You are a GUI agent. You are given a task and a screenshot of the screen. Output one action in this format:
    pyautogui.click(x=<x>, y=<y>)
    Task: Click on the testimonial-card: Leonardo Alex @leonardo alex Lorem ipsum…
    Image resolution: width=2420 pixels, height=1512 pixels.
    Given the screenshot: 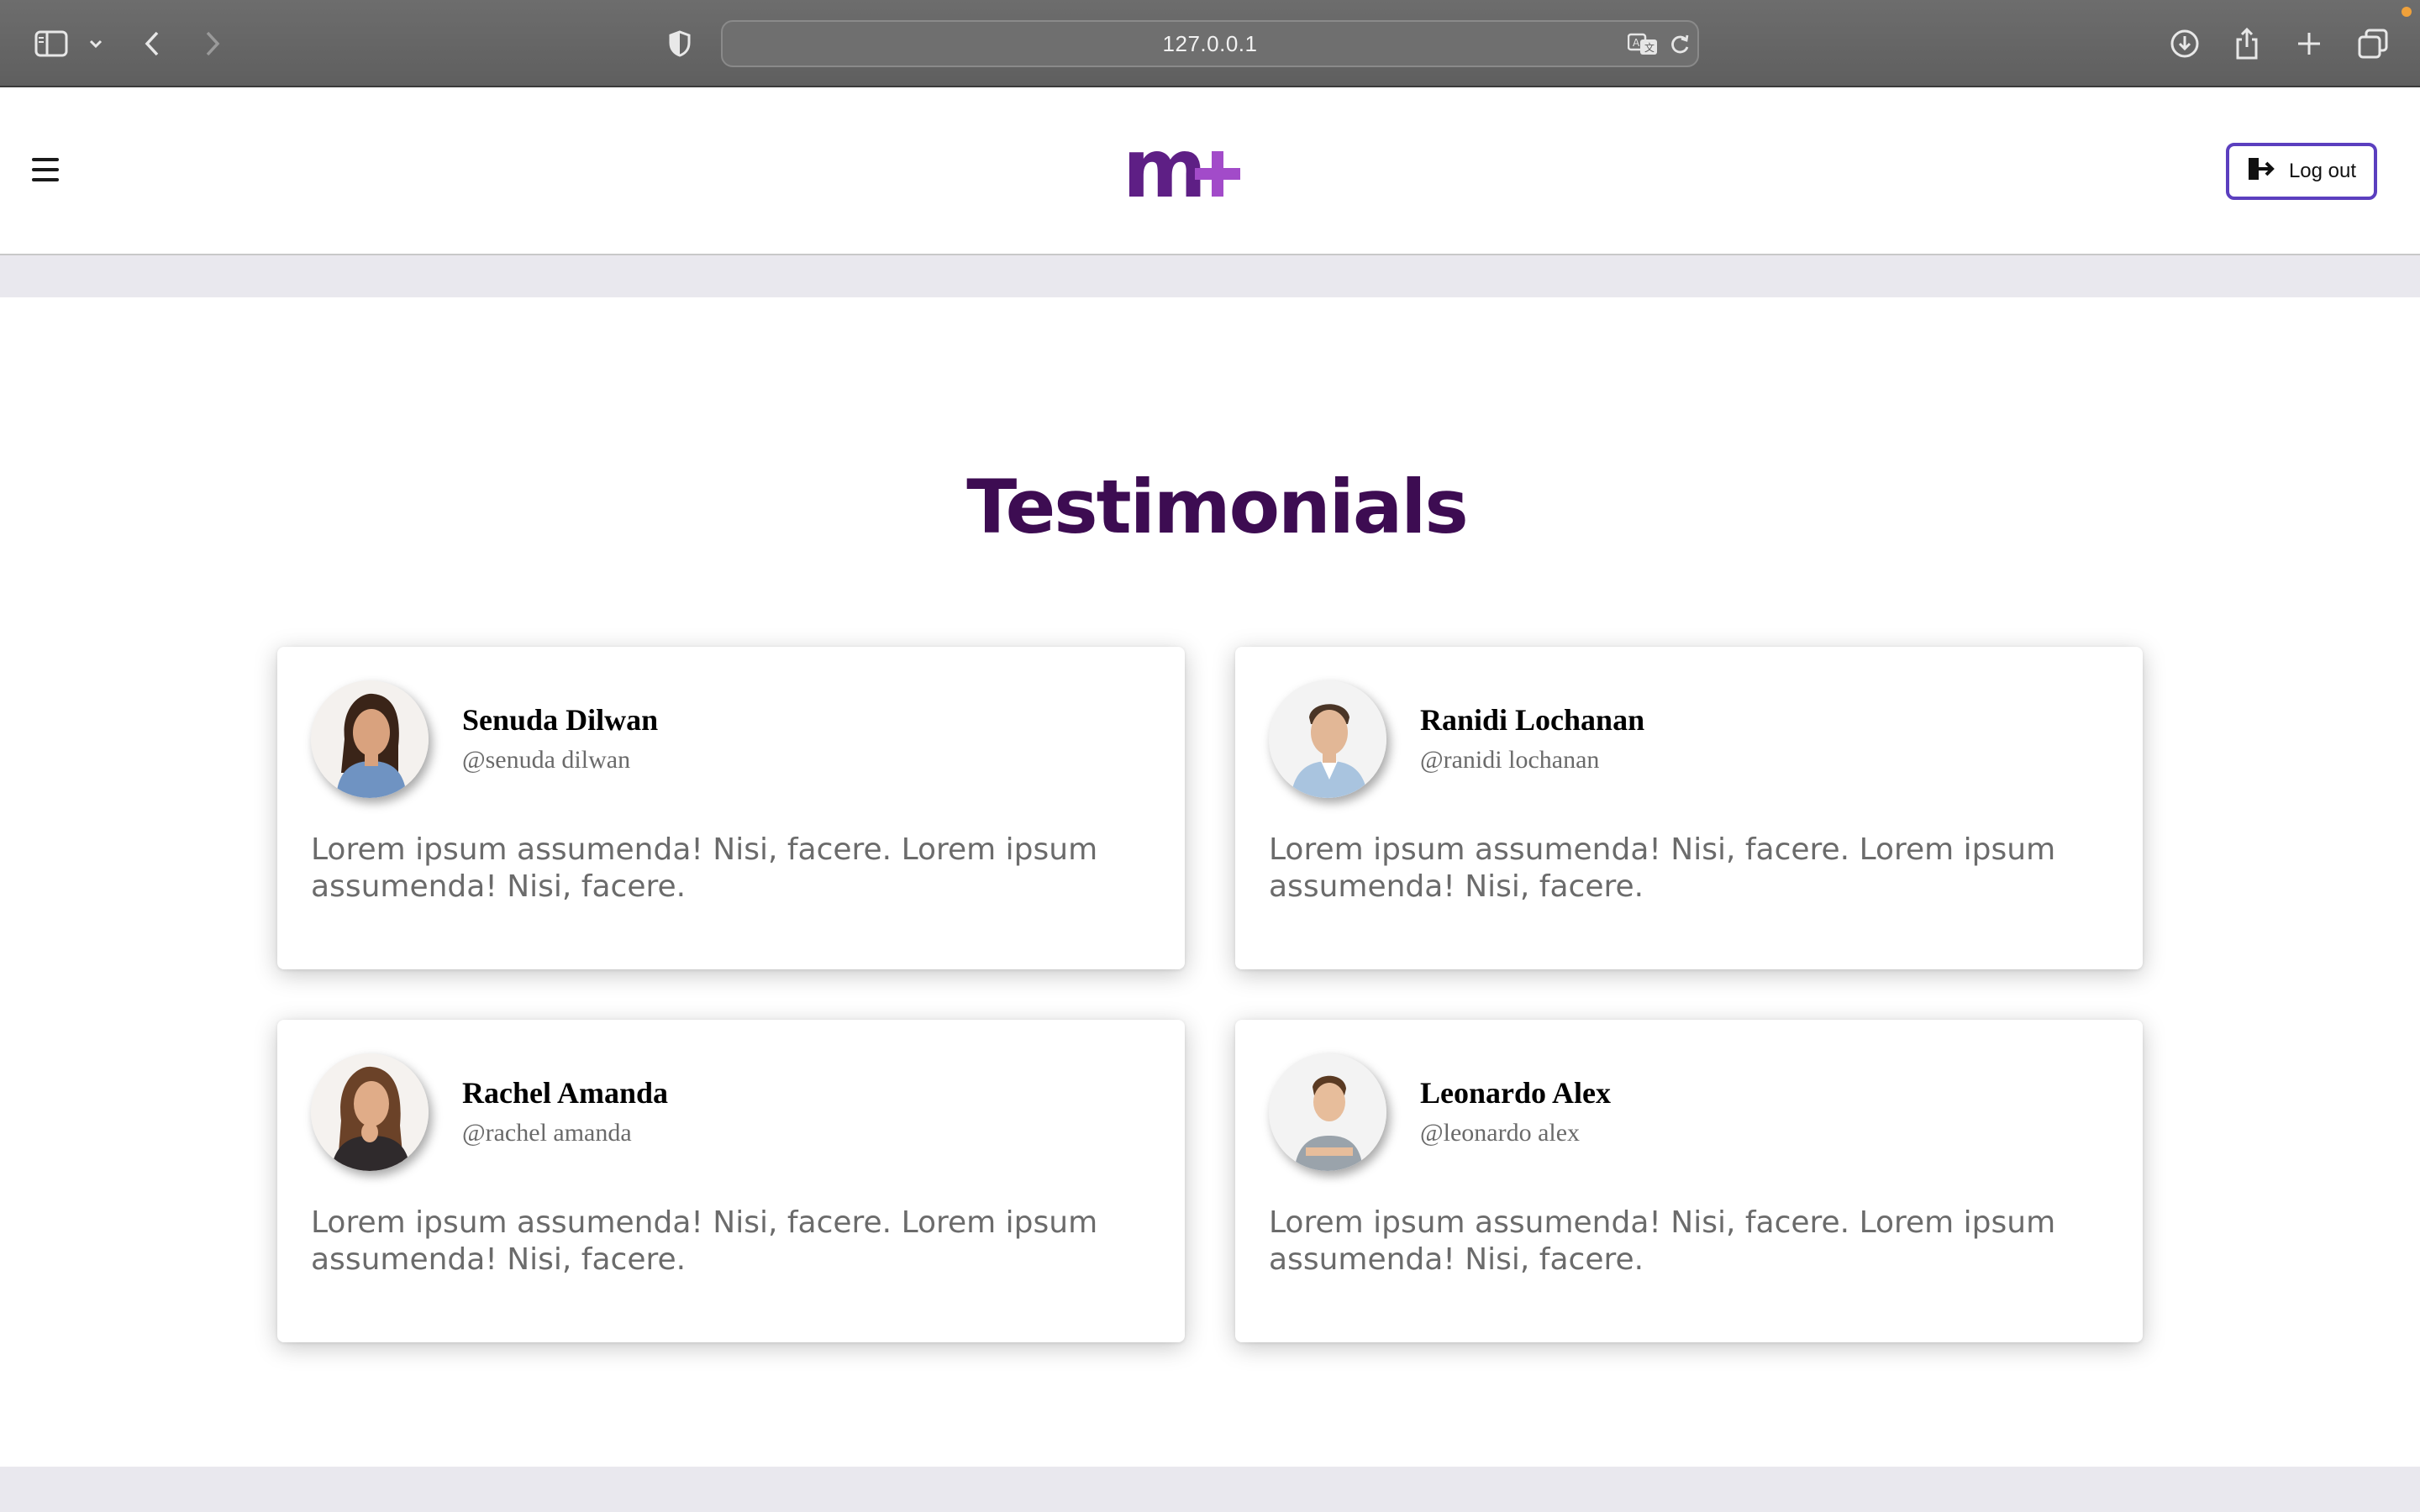 What is the action you would take?
    pyautogui.click(x=1689, y=1181)
    